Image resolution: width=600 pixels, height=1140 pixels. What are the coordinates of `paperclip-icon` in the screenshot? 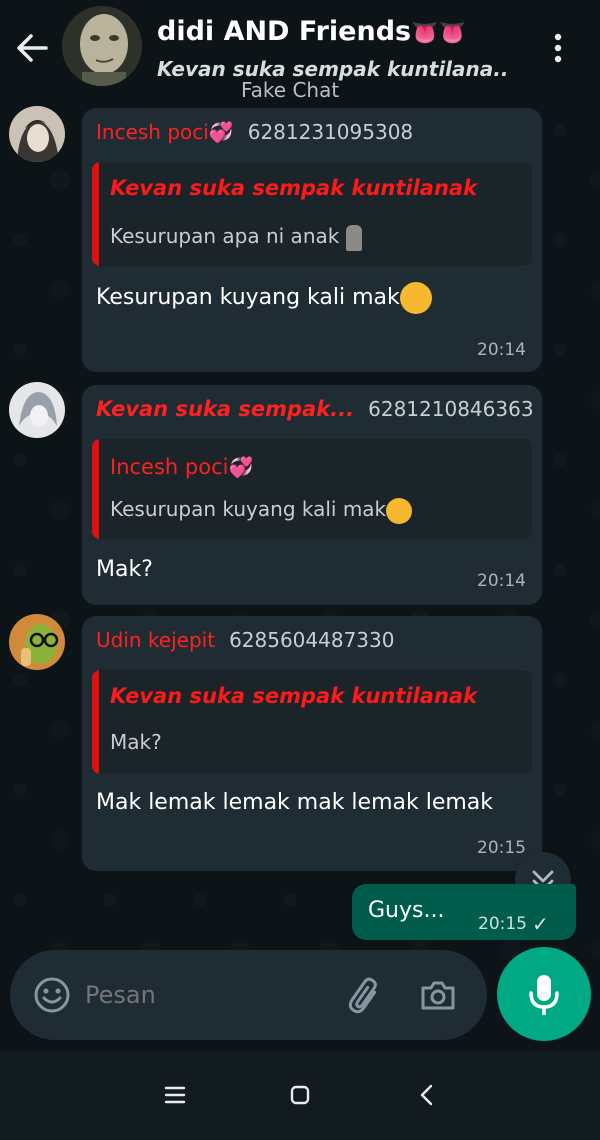 It's located at (365, 995).